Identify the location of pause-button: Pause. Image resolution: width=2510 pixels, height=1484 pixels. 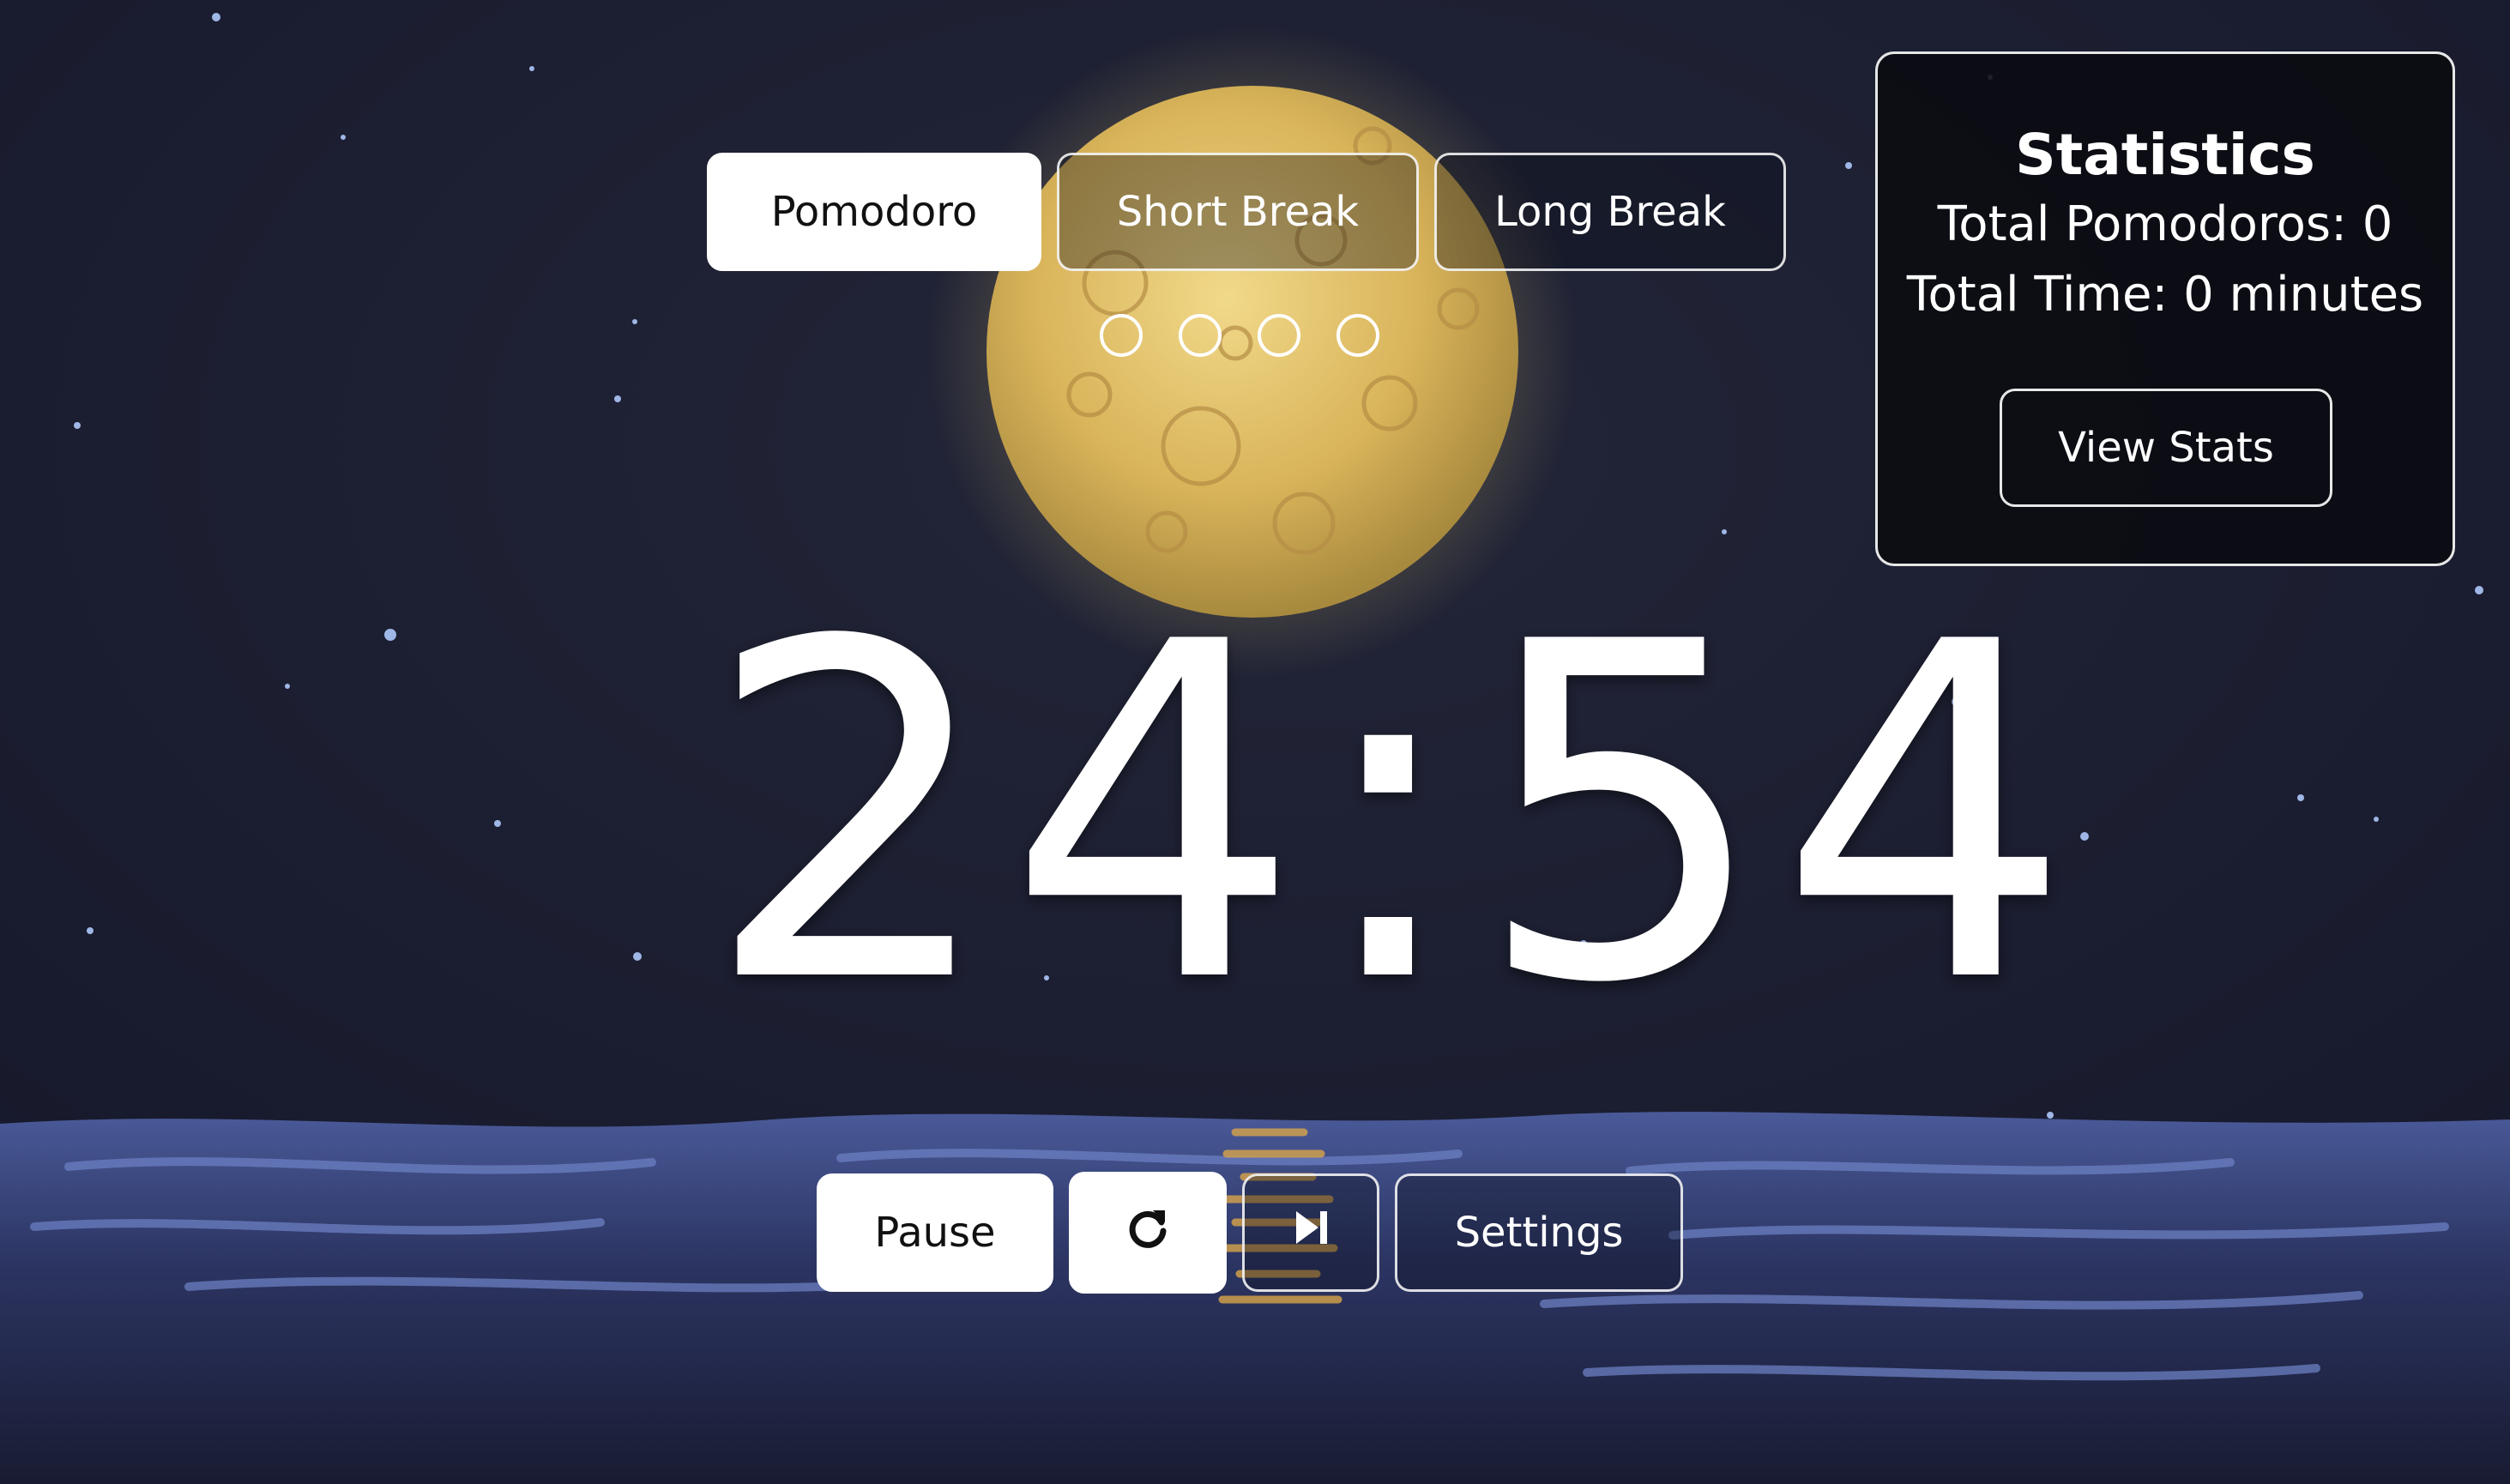
(935, 1232).